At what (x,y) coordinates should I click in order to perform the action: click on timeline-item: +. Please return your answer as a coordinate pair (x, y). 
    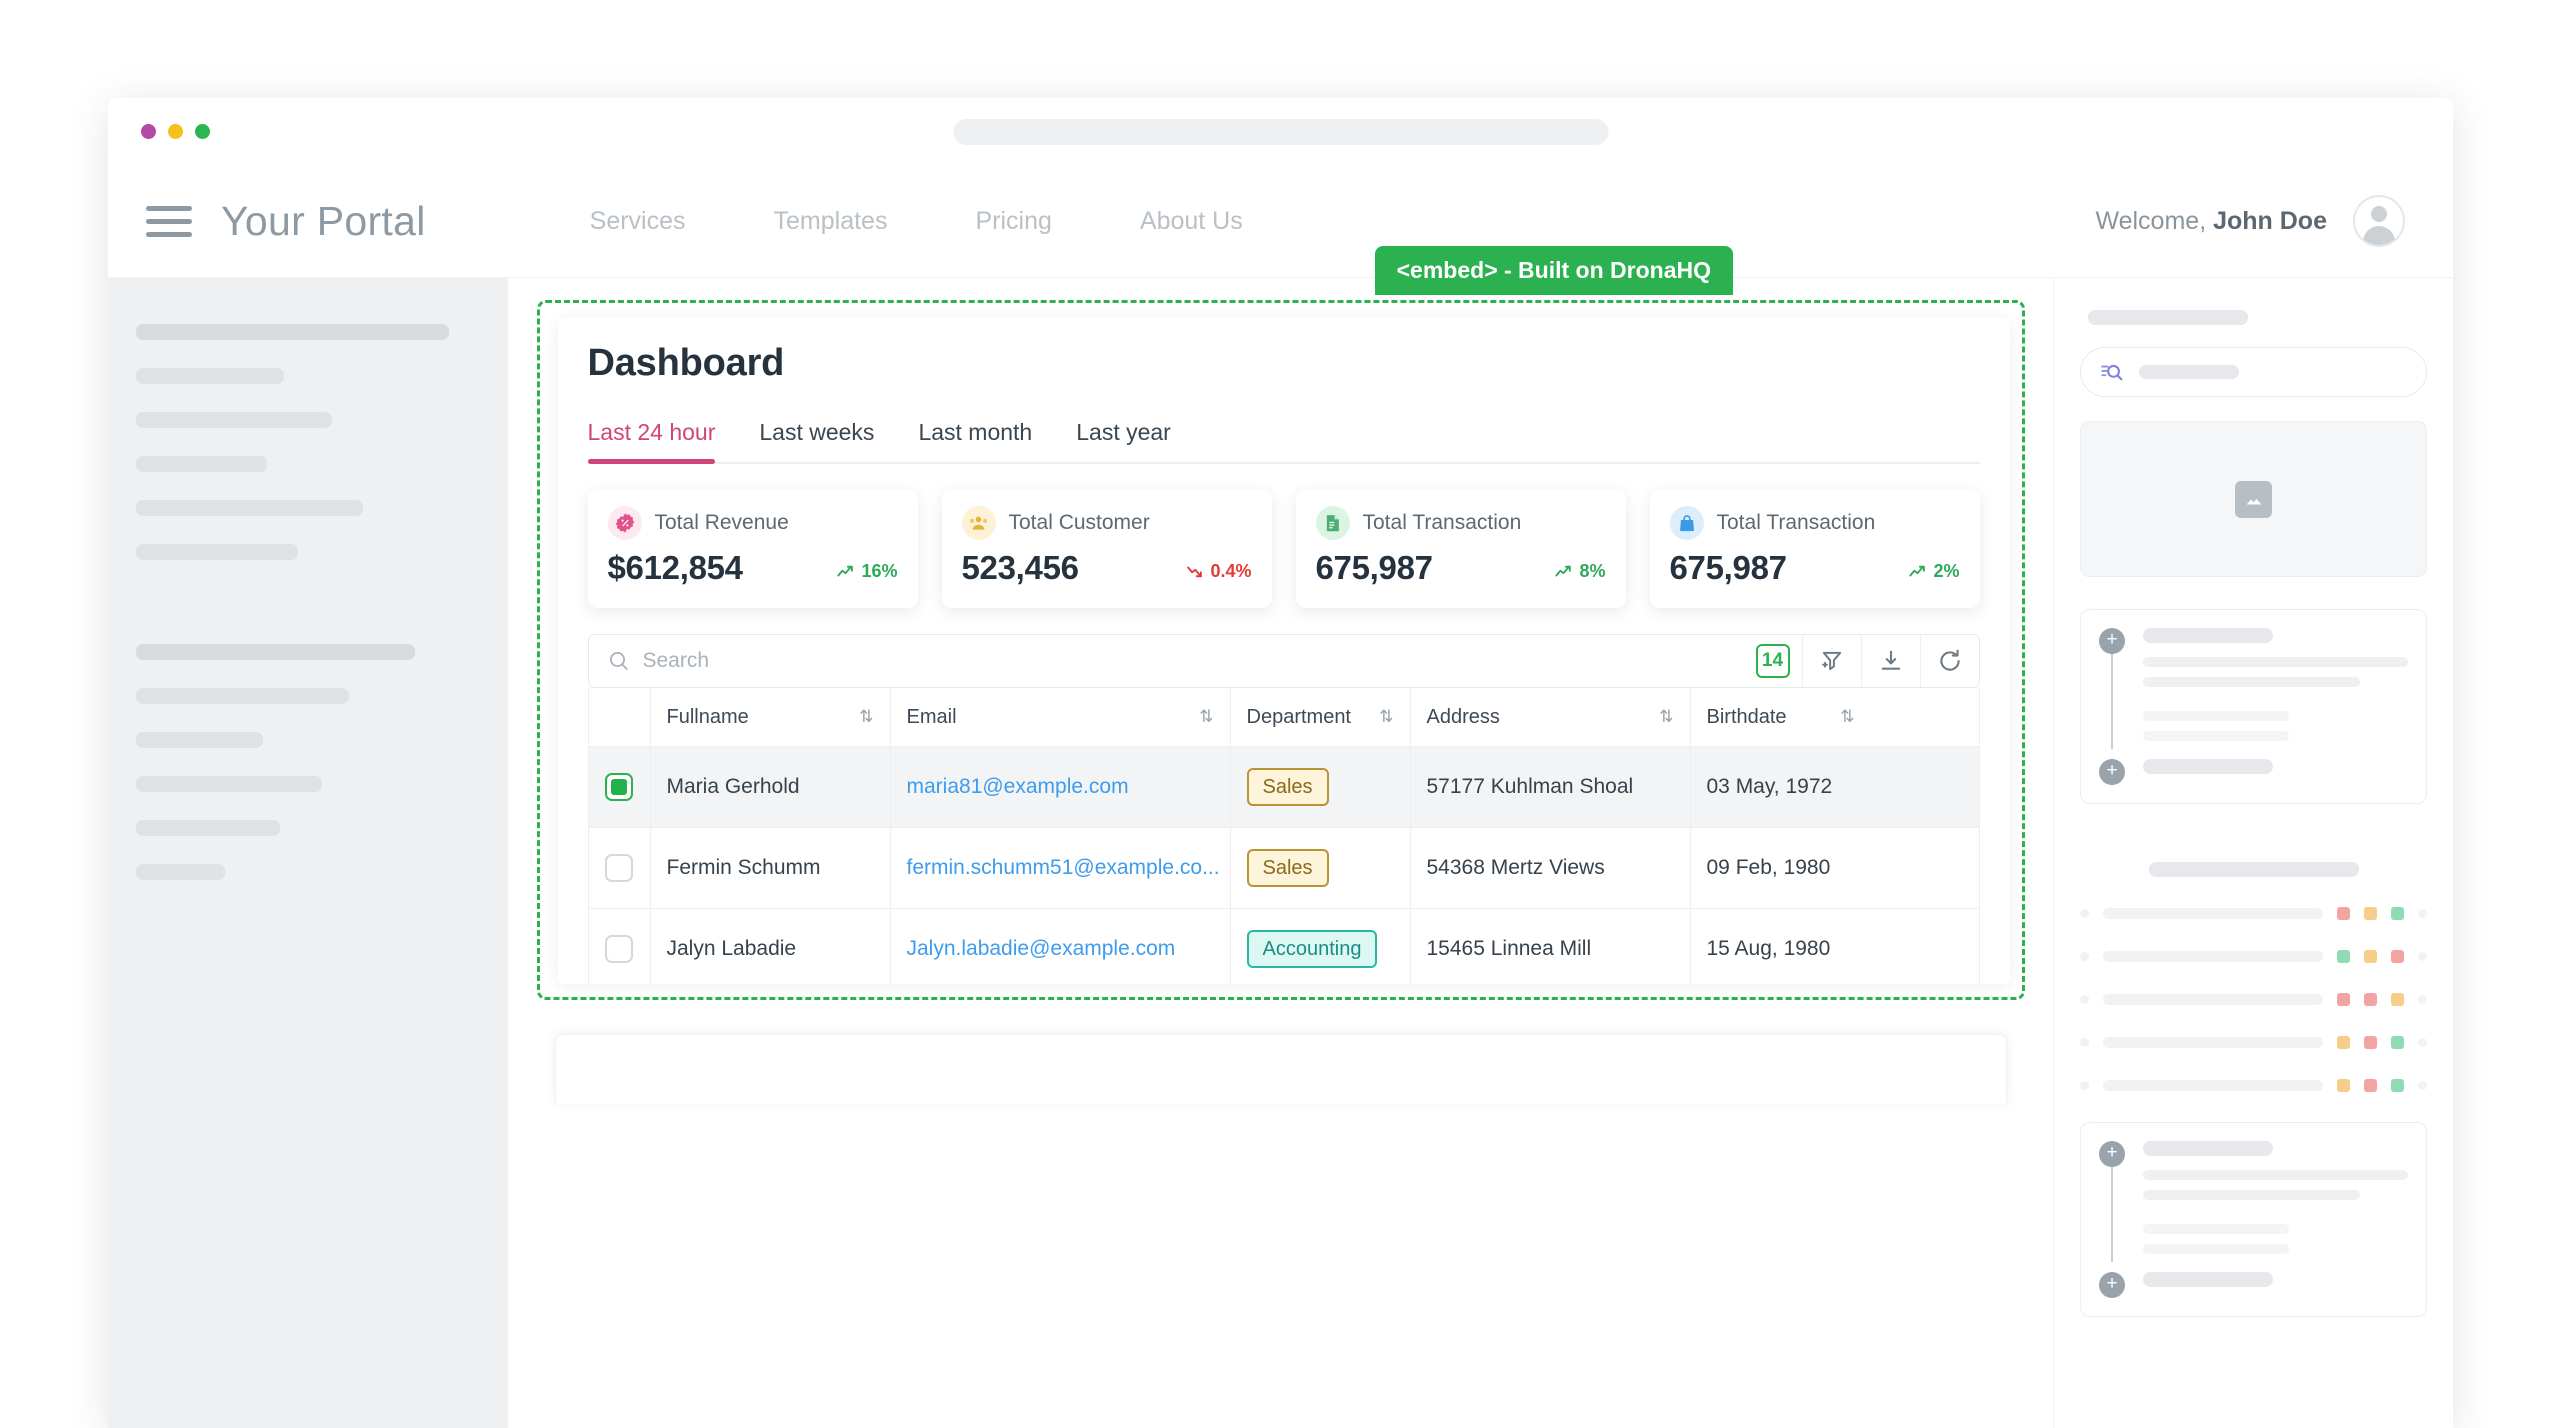
    Looking at the image, I should click on (2253, 772).